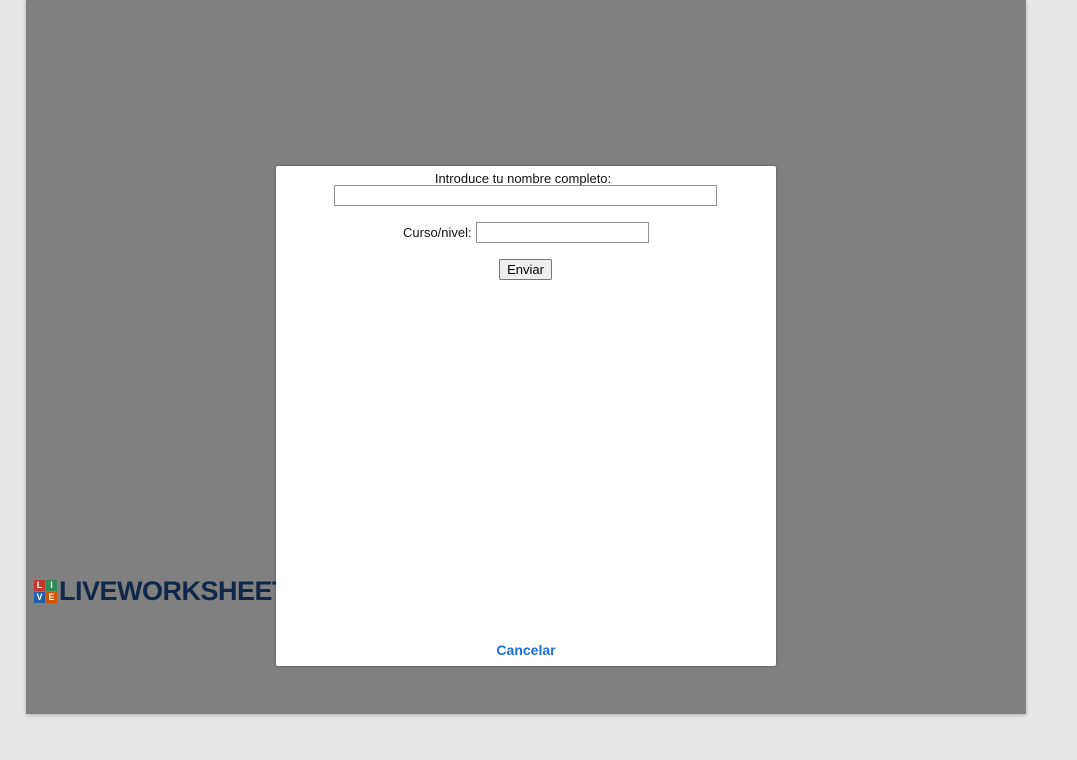 The image size is (1077, 760). What do you see at coordinates (526, 650) in the screenshot?
I see `cancel-link: Cancelar` at bounding box center [526, 650].